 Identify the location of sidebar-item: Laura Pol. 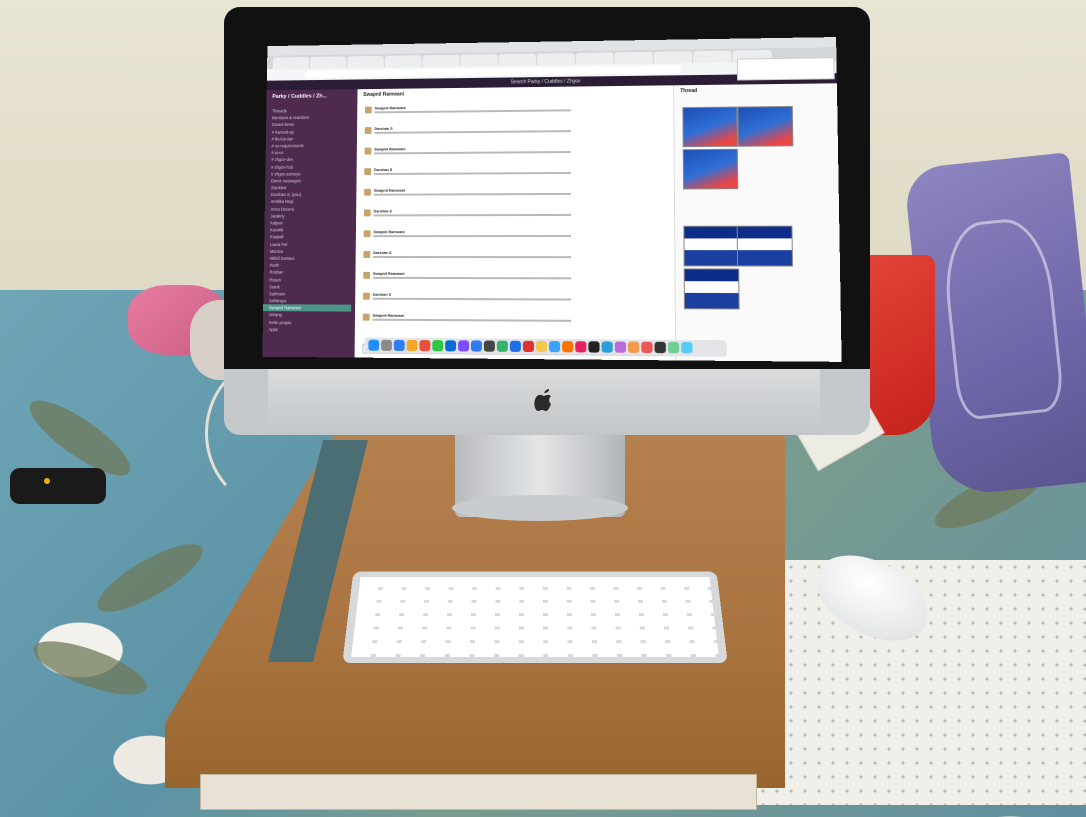
(311, 244).